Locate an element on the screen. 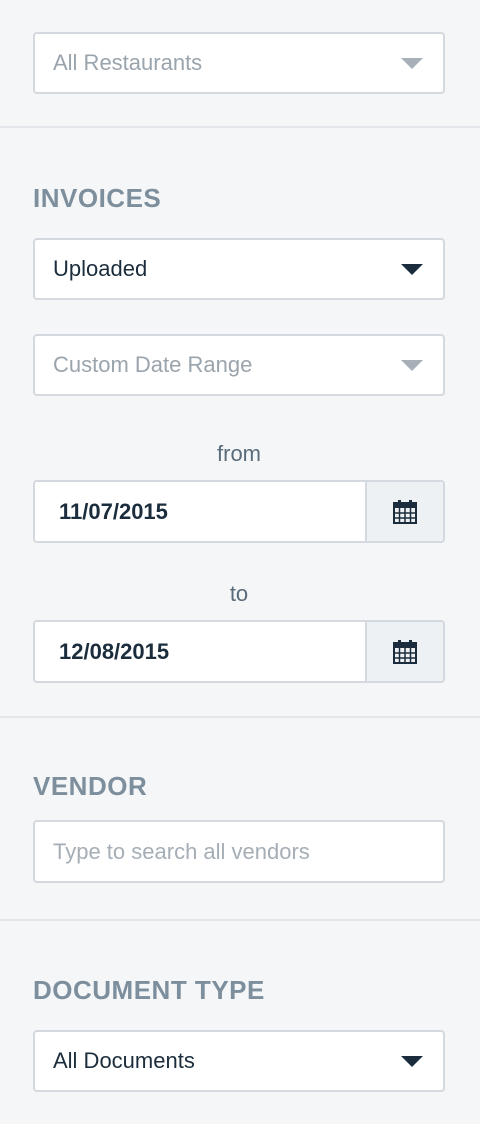  invoice-status-select: Uploaded is located at coordinates (239, 269).